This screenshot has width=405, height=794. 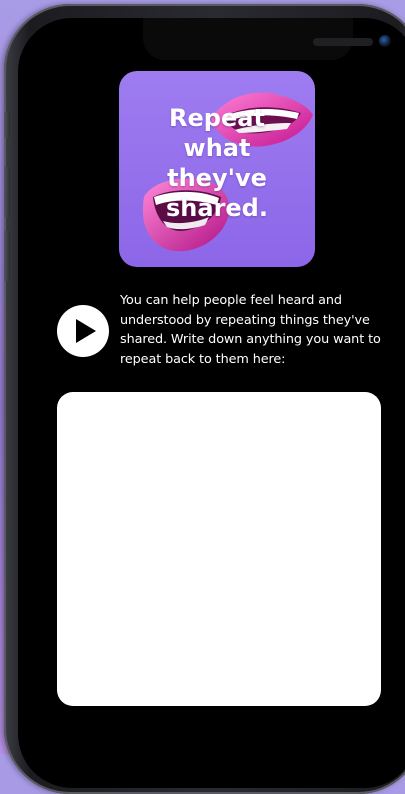 I want to click on play-button, so click(x=83, y=331).